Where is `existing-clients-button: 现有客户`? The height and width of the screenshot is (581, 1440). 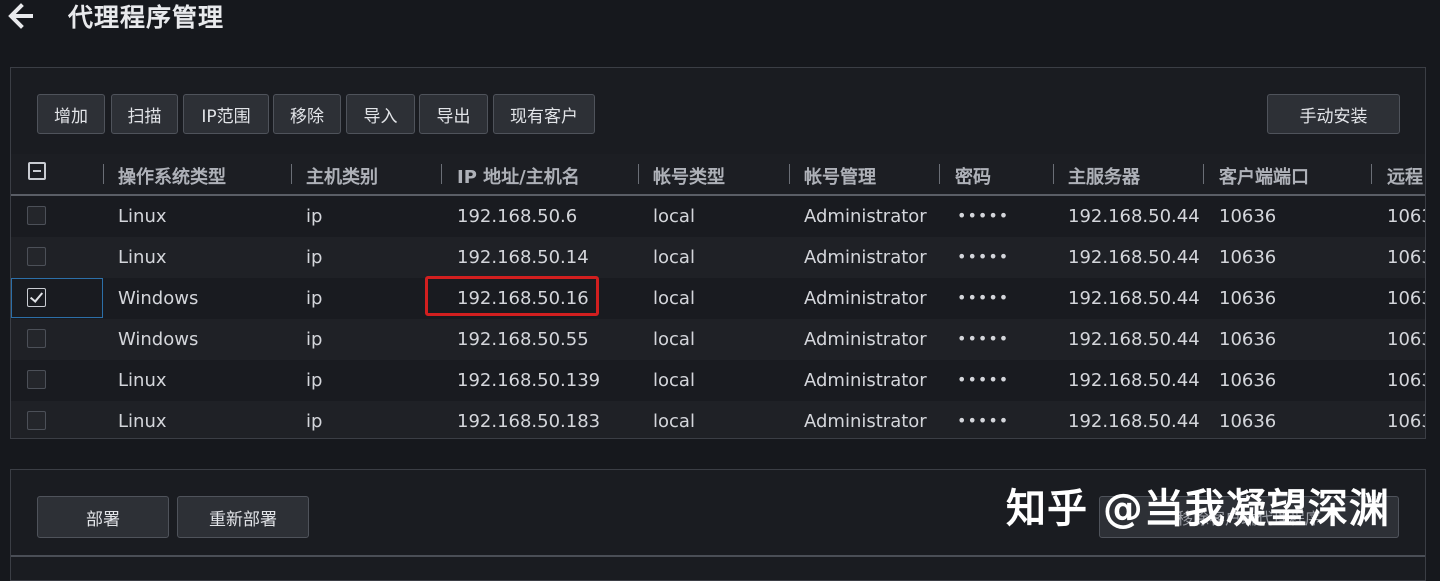 existing-clients-button: 现有客户 is located at coordinates (544, 114).